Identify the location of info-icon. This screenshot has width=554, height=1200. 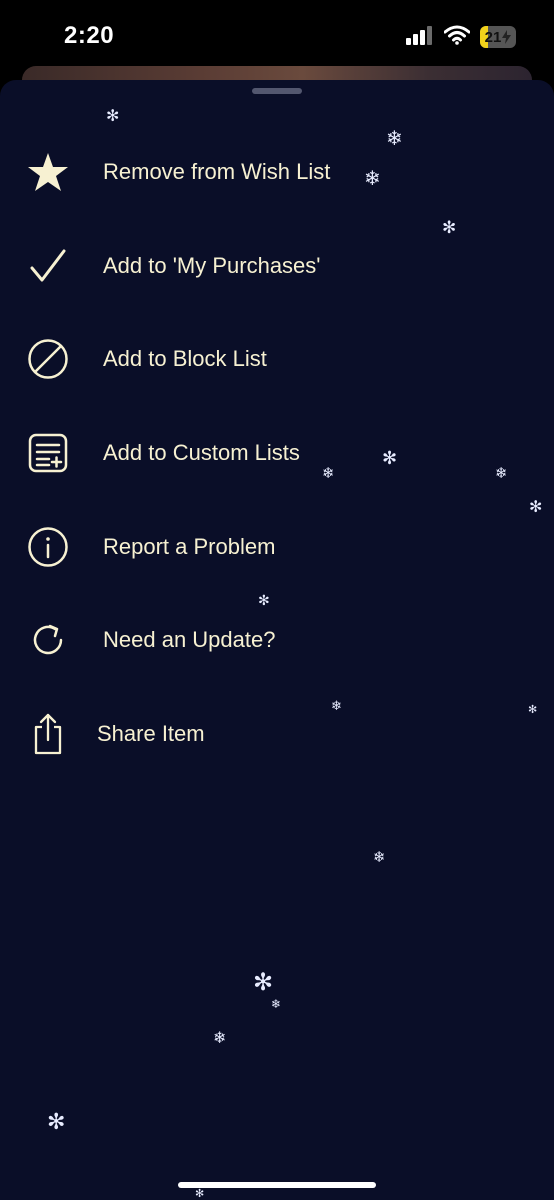
(48, 547).